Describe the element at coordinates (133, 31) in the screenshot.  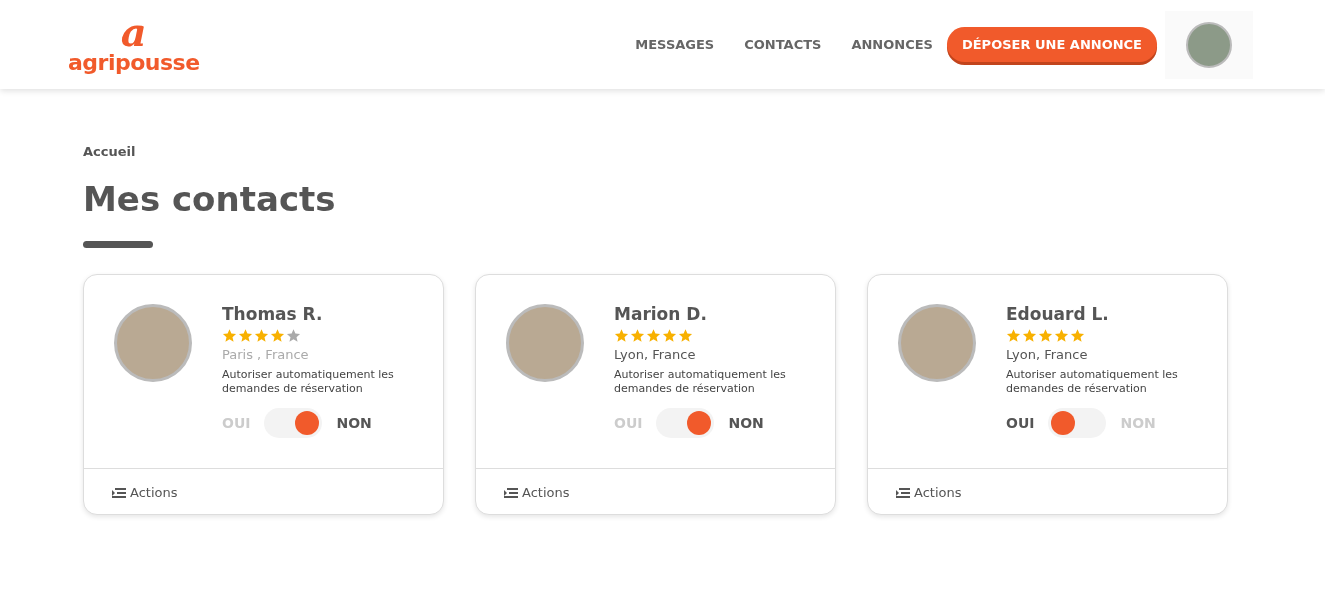
I see `logo-mark: a` at that location.